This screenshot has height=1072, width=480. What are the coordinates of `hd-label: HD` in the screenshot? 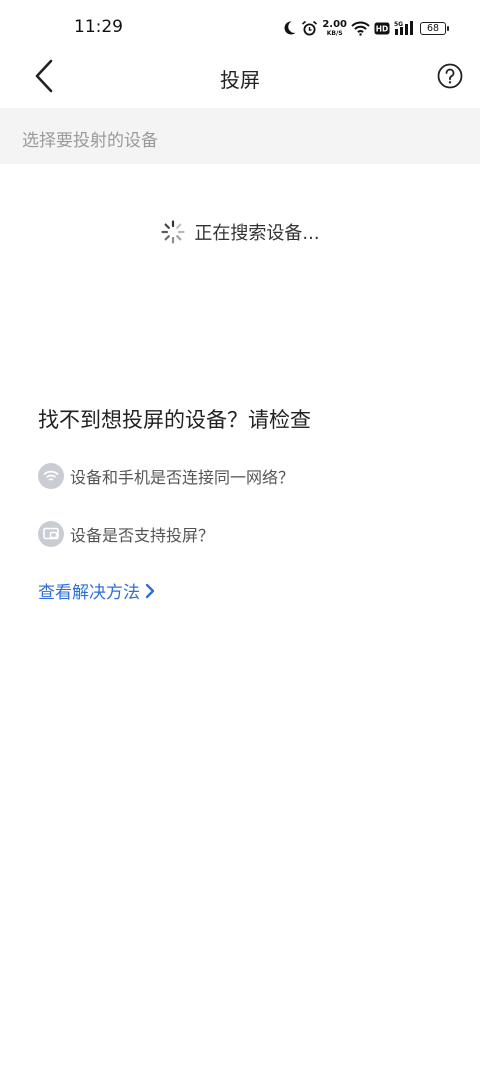 It's located at (382, 28).